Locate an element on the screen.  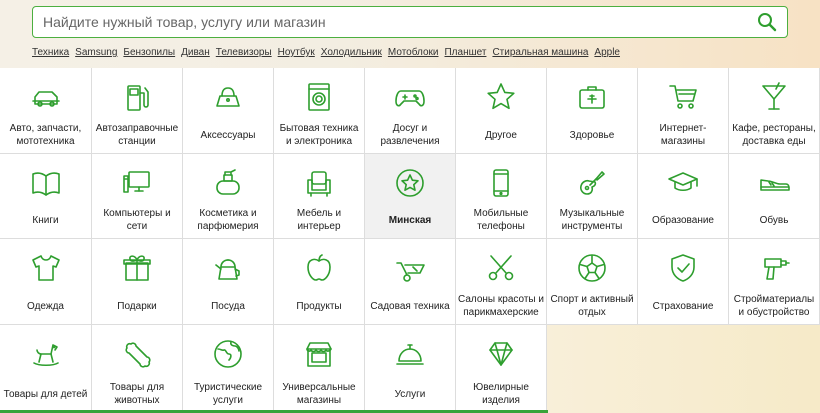
category-label: Авто, запчасти, мототехника is located at coordinates (45, 135).